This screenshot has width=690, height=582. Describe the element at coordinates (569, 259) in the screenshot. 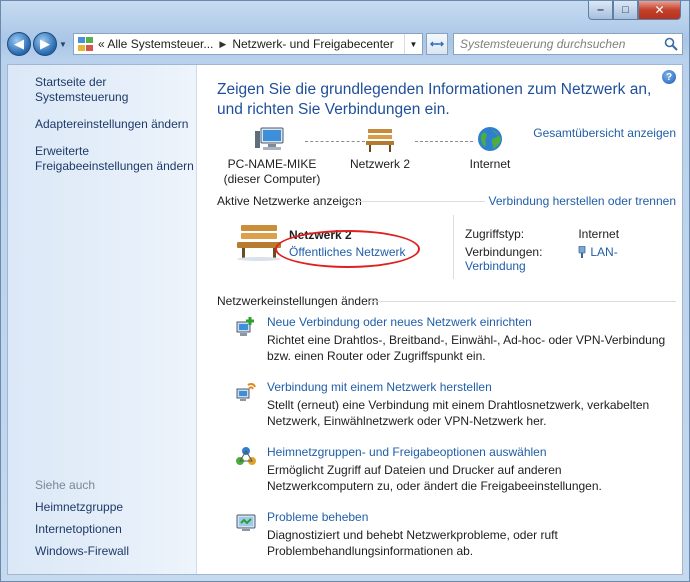

I see `connections-row: Verbindungen: LAN-Verbindung` at that location.